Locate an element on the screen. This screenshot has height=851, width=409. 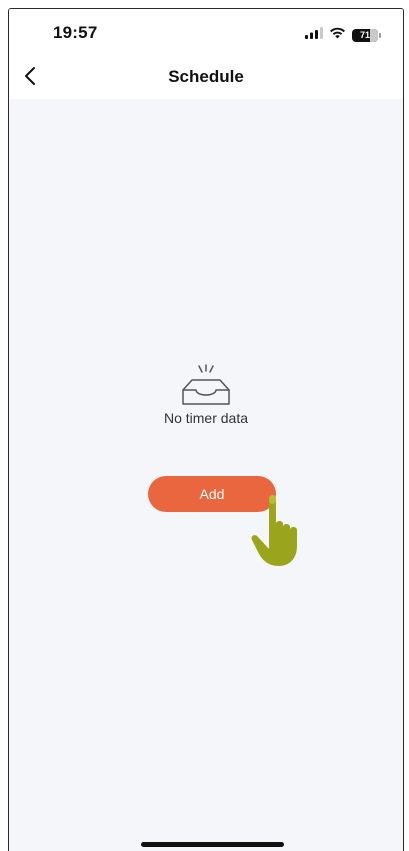
status-bar: 19:57 71 is located at coordinates (206, 33).